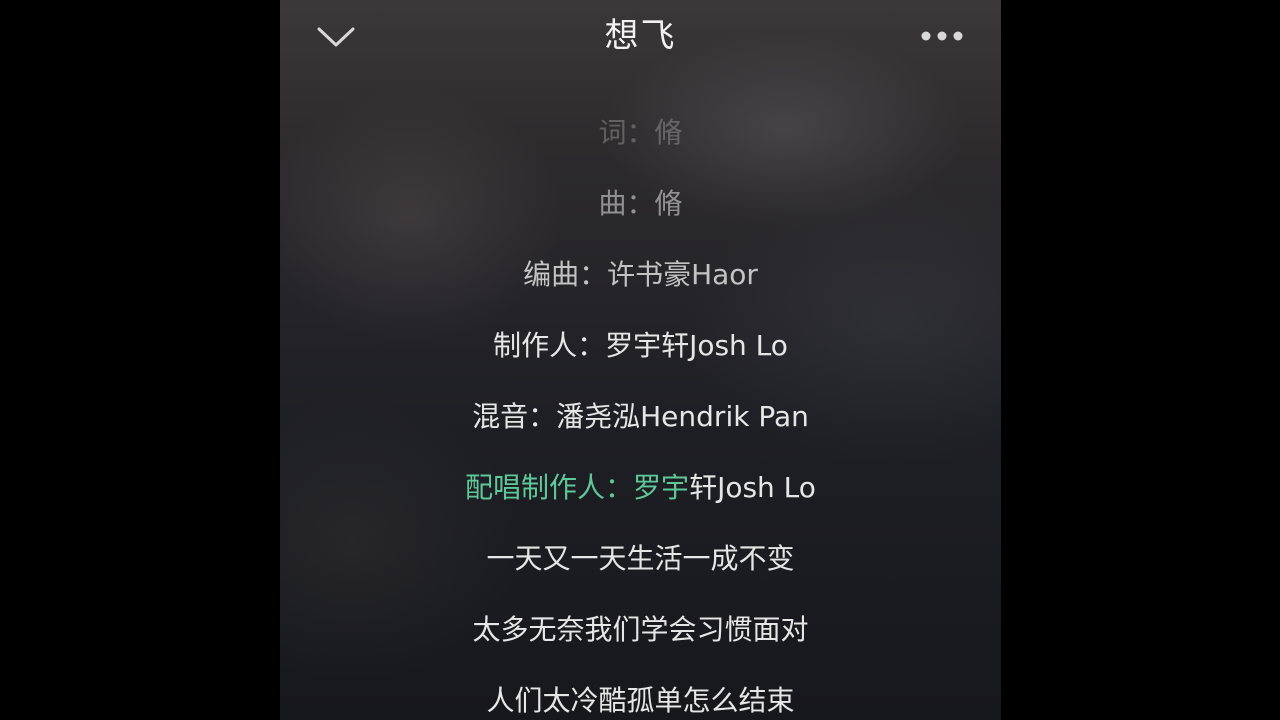  Describe the element at coordinates (640, 629) in the screenshot. I see `lyric-line: 太多无奈我们学会习惯面对` at that location.